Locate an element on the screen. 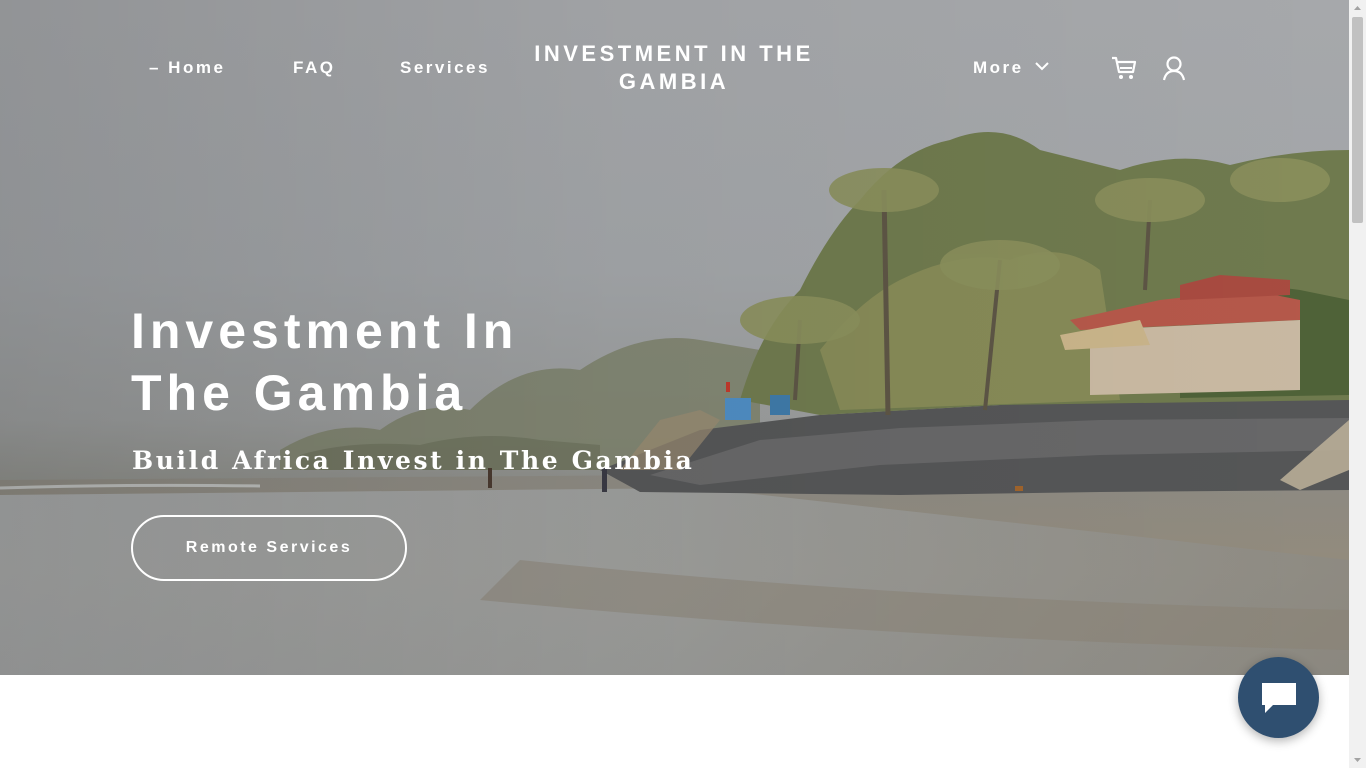  nav-more-menu: More is located at coordinates (1011, 68).